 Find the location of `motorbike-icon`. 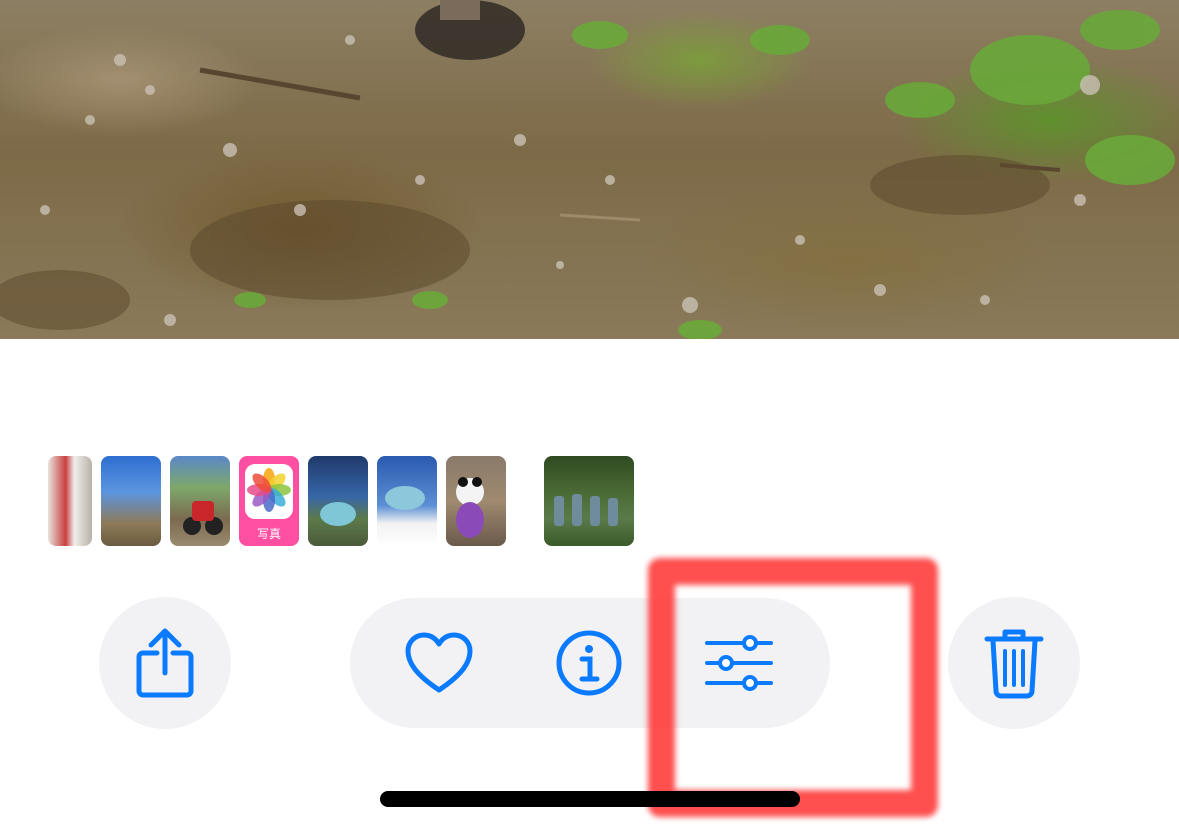

motorbike-icon is located at coordinates (203, 518).